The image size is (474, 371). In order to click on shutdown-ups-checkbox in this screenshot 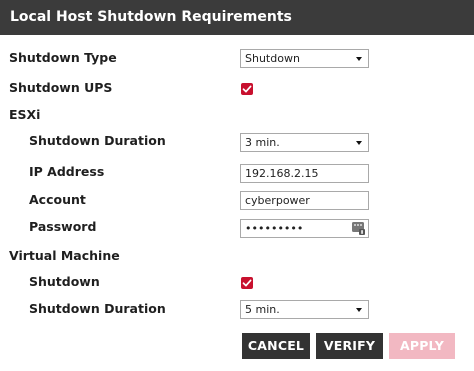, I will do `click(247, 89)`.